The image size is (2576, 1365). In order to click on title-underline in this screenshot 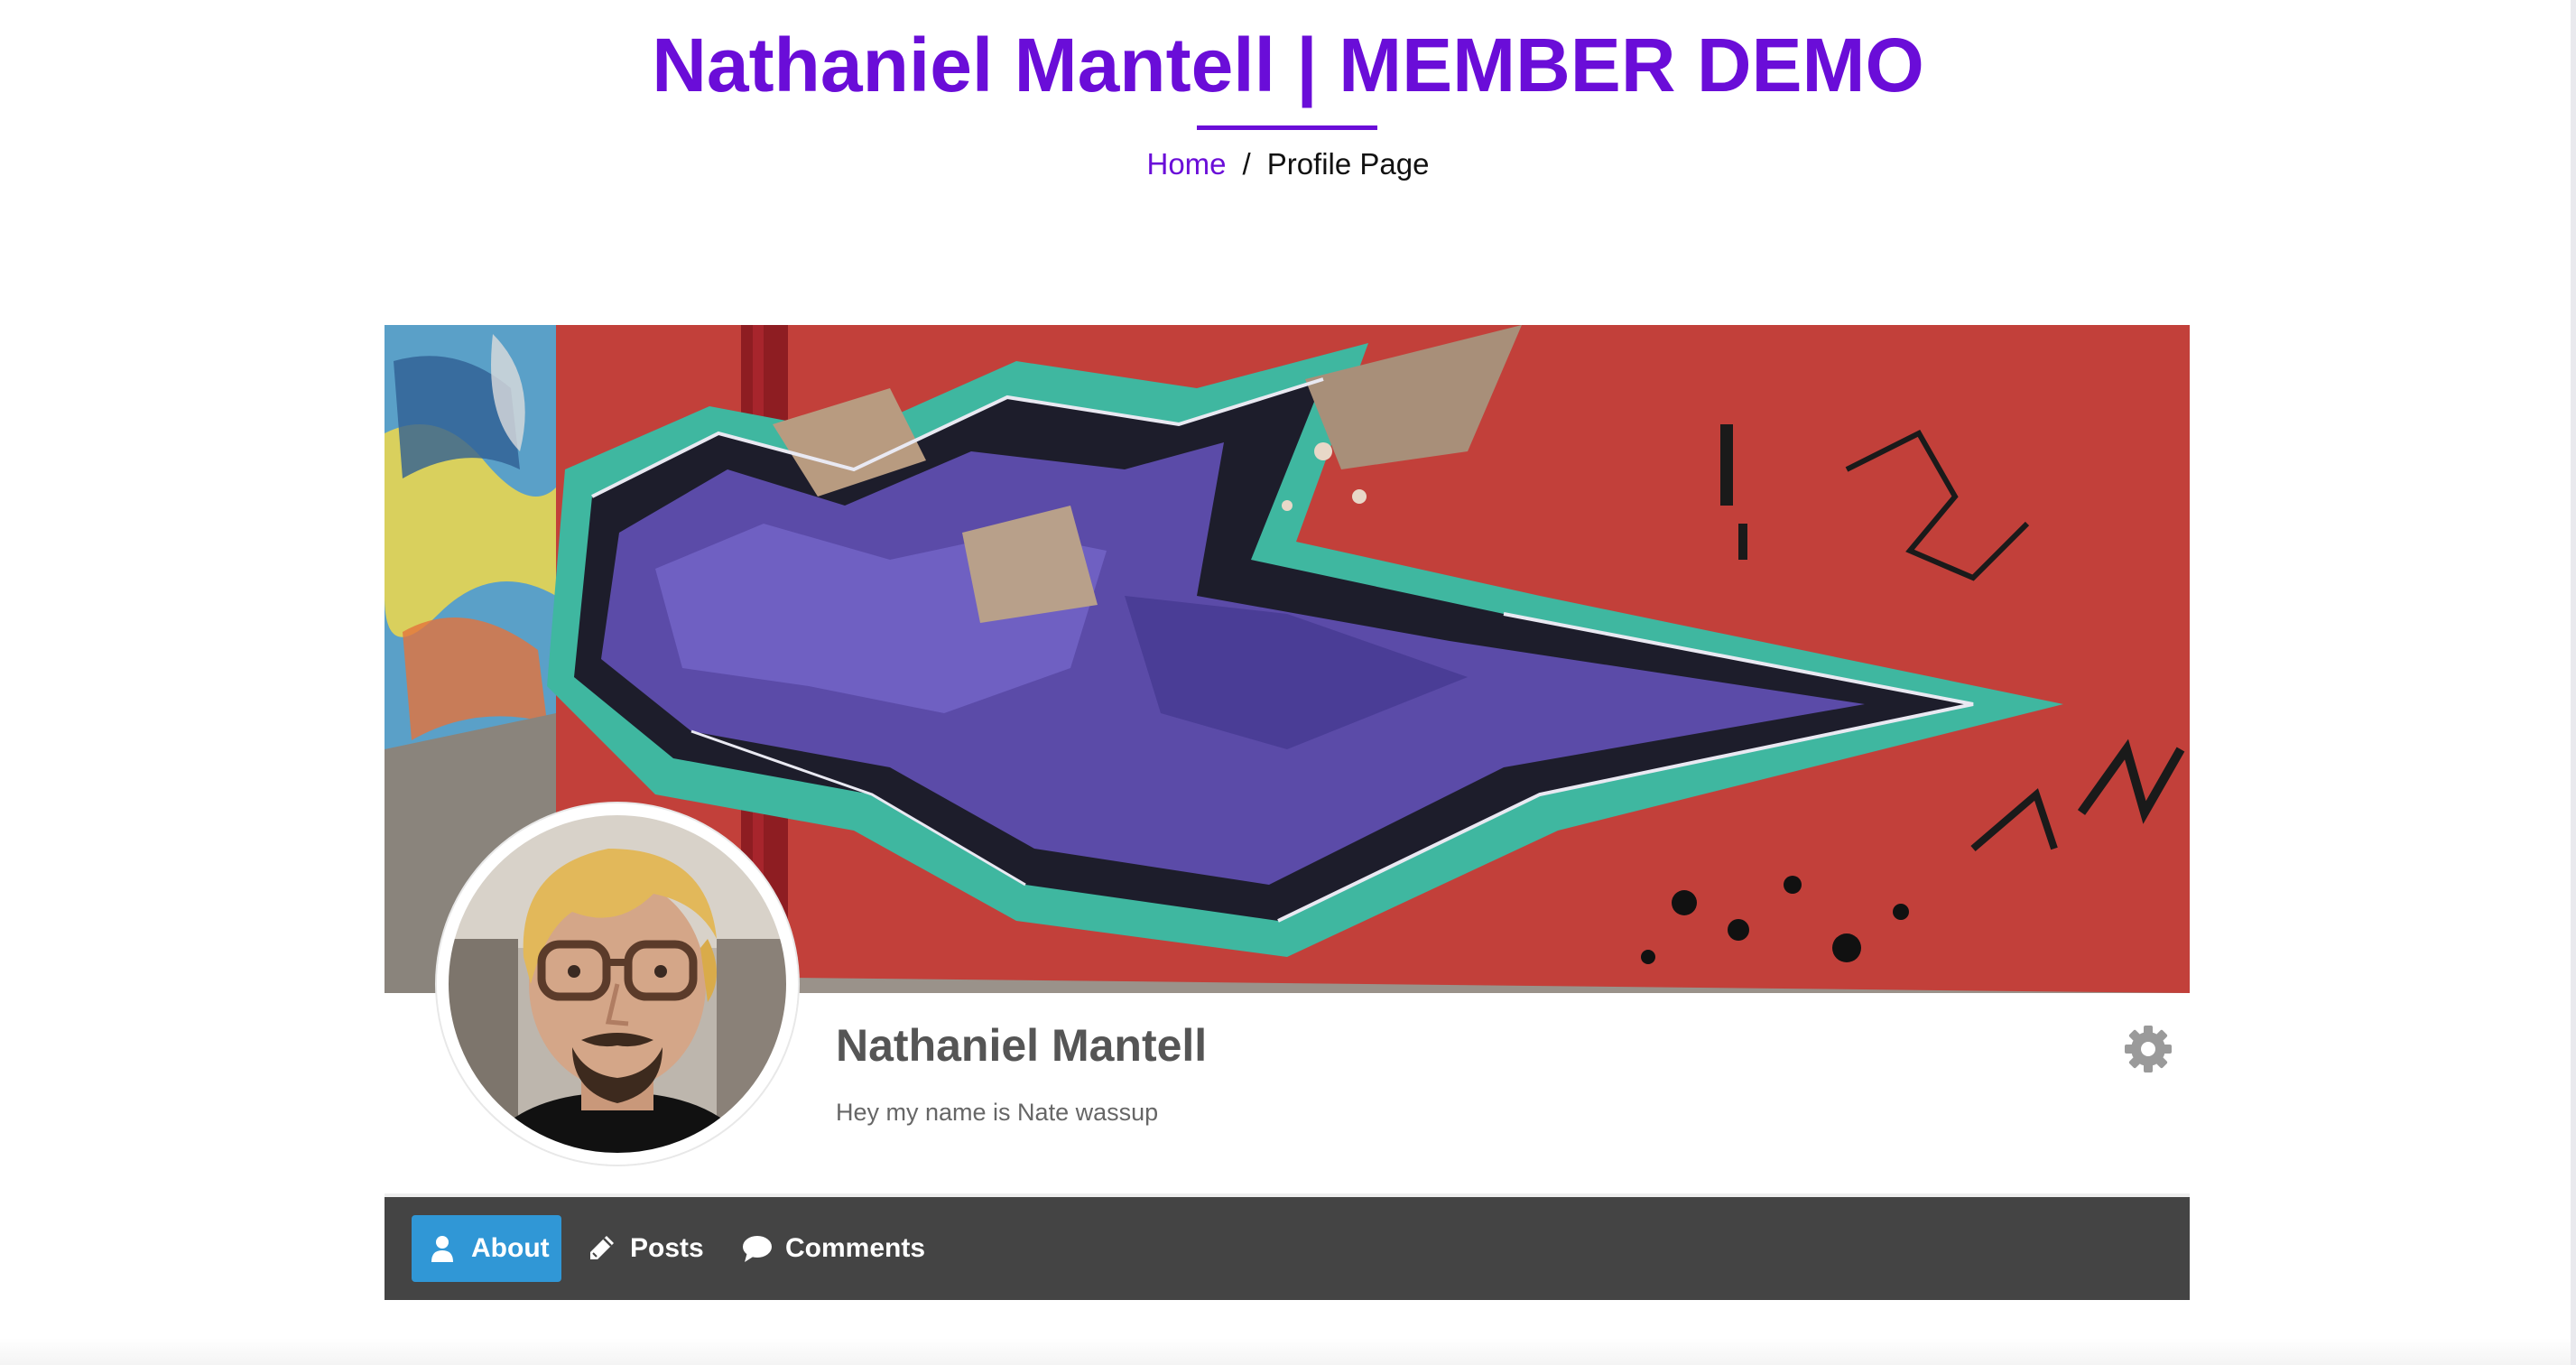, I will do `click(1287, 127)`.